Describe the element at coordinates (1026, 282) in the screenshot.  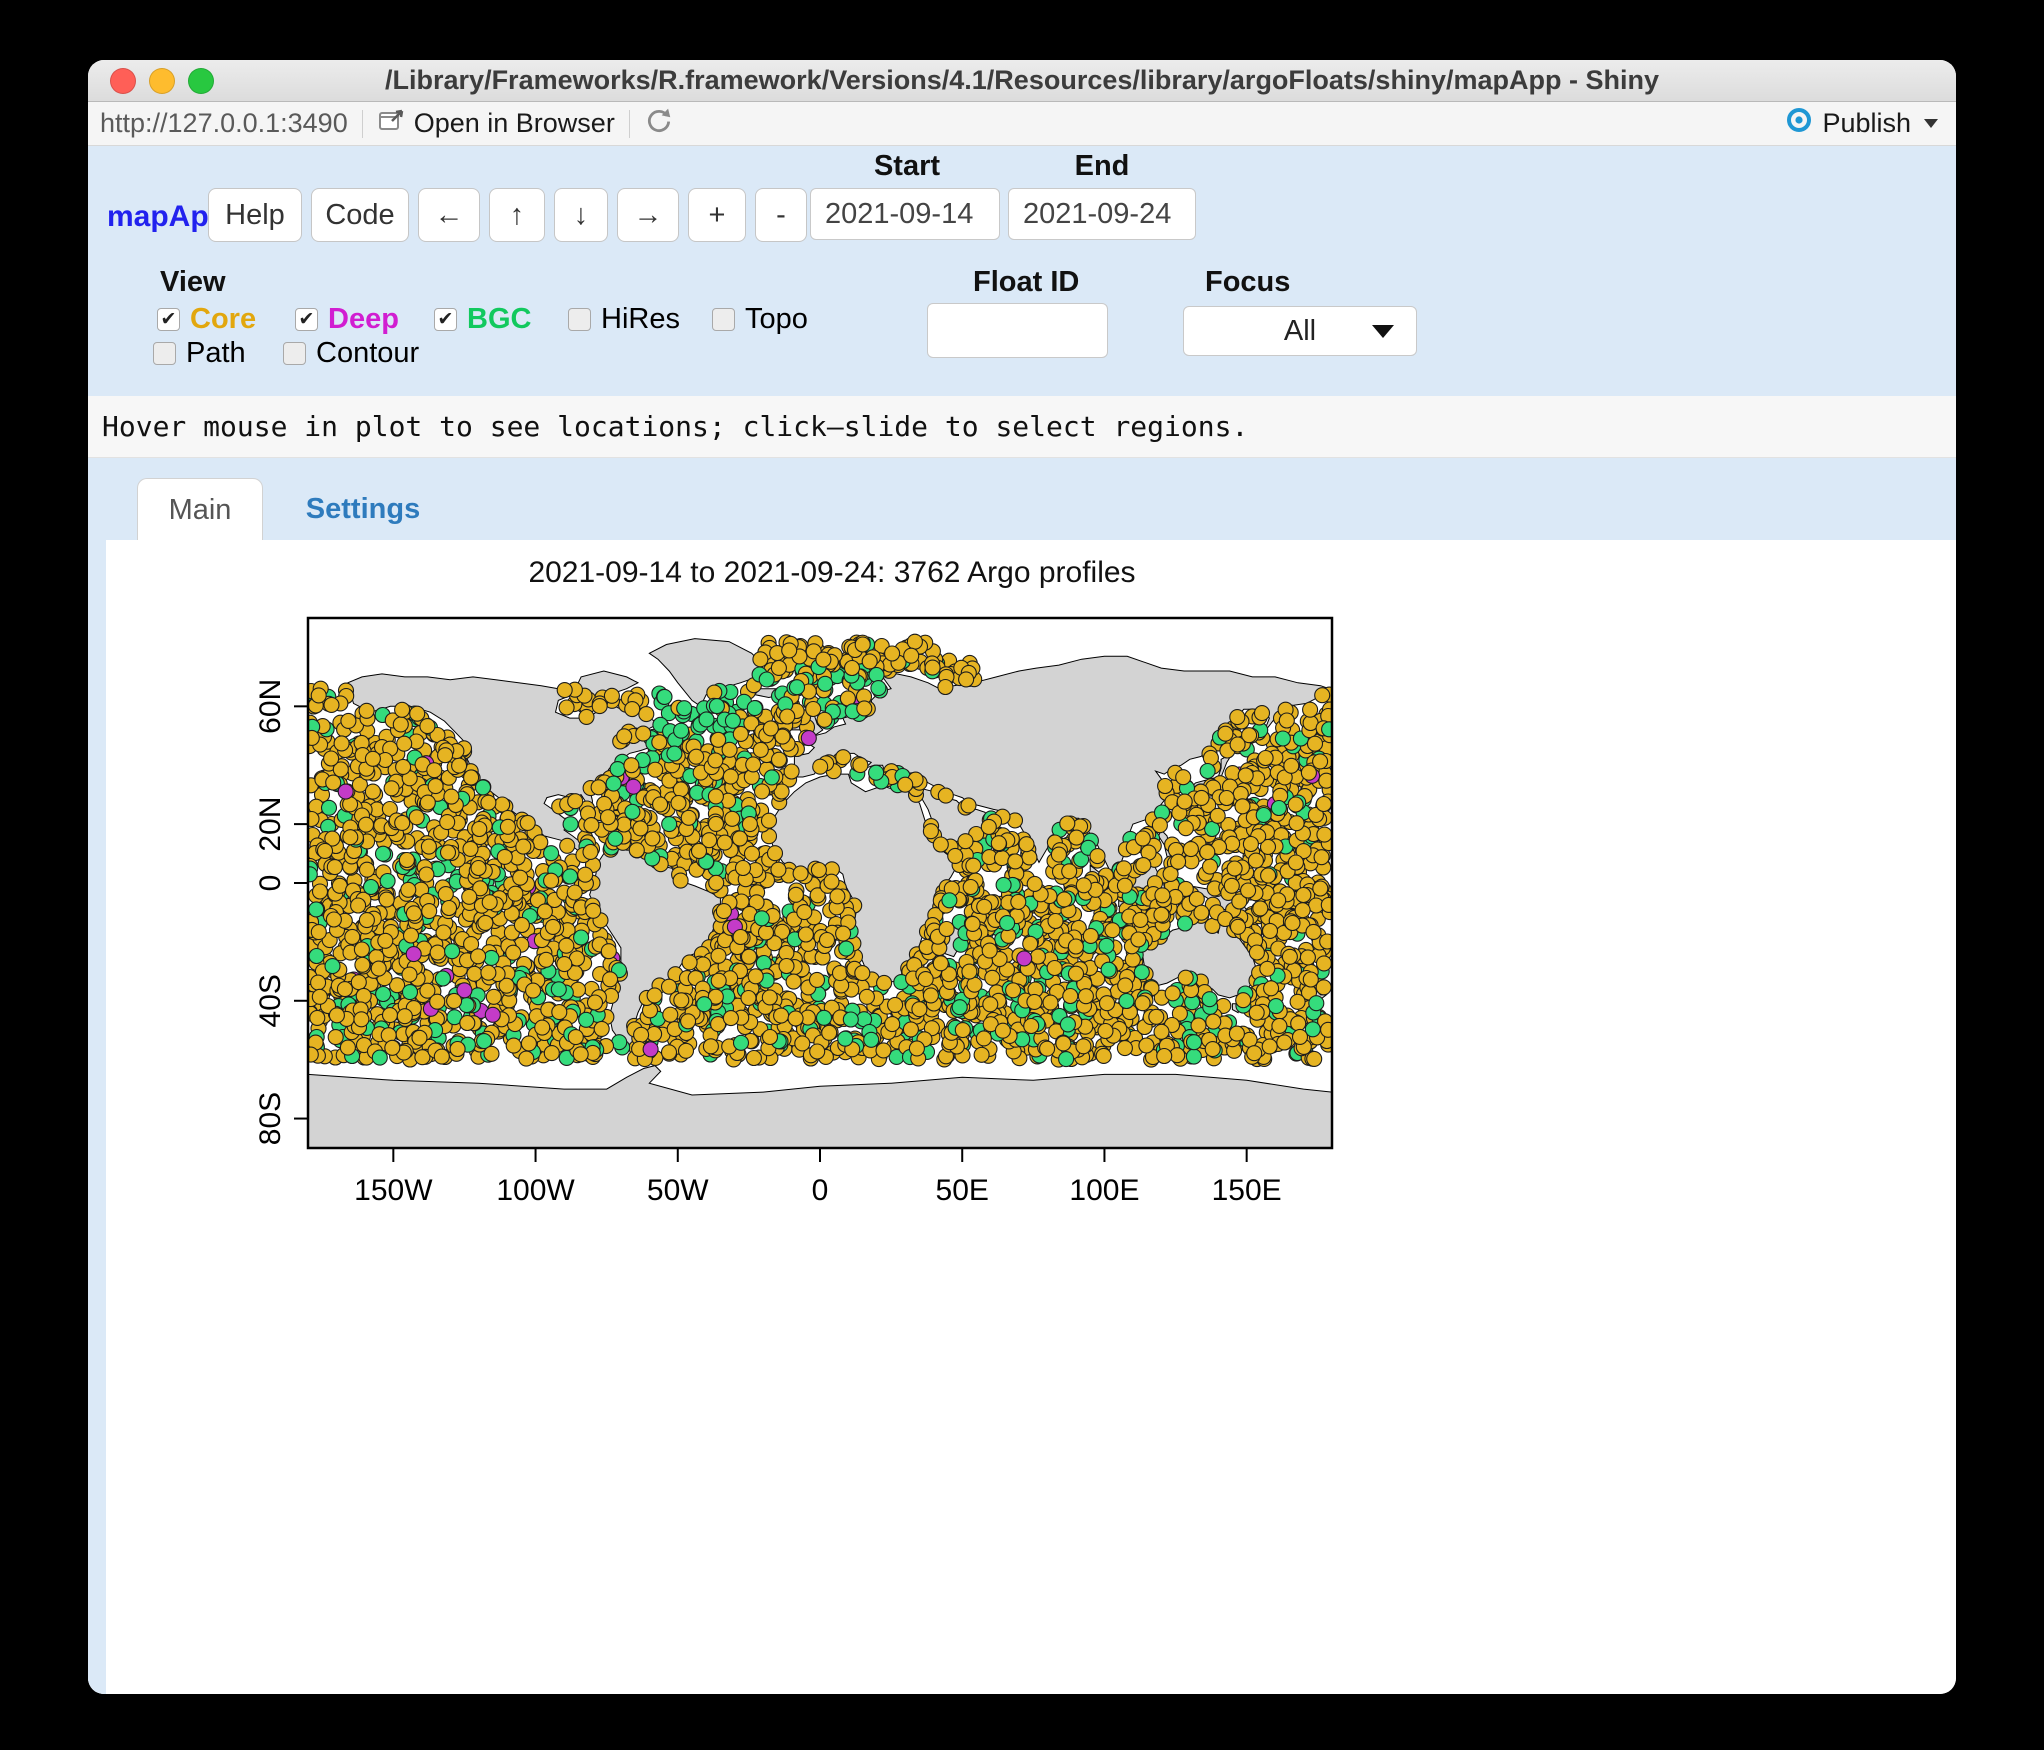
I see `float-id-label: Float ID` at that location.